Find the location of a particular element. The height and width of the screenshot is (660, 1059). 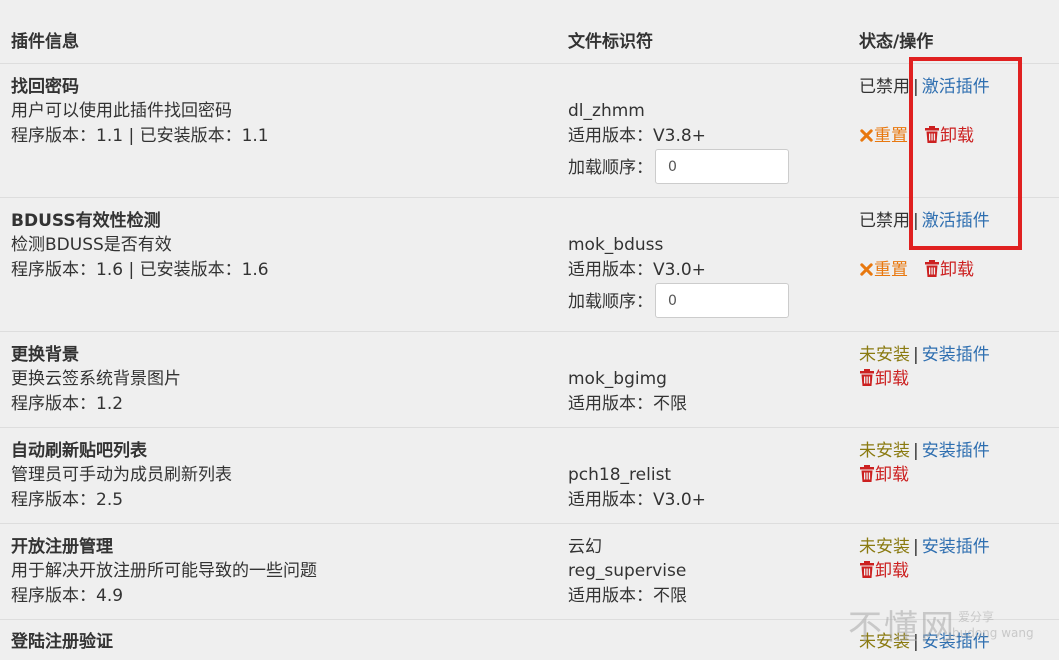

plugin-version: 程序版本：1.2 is located at coordinates (67, 404).